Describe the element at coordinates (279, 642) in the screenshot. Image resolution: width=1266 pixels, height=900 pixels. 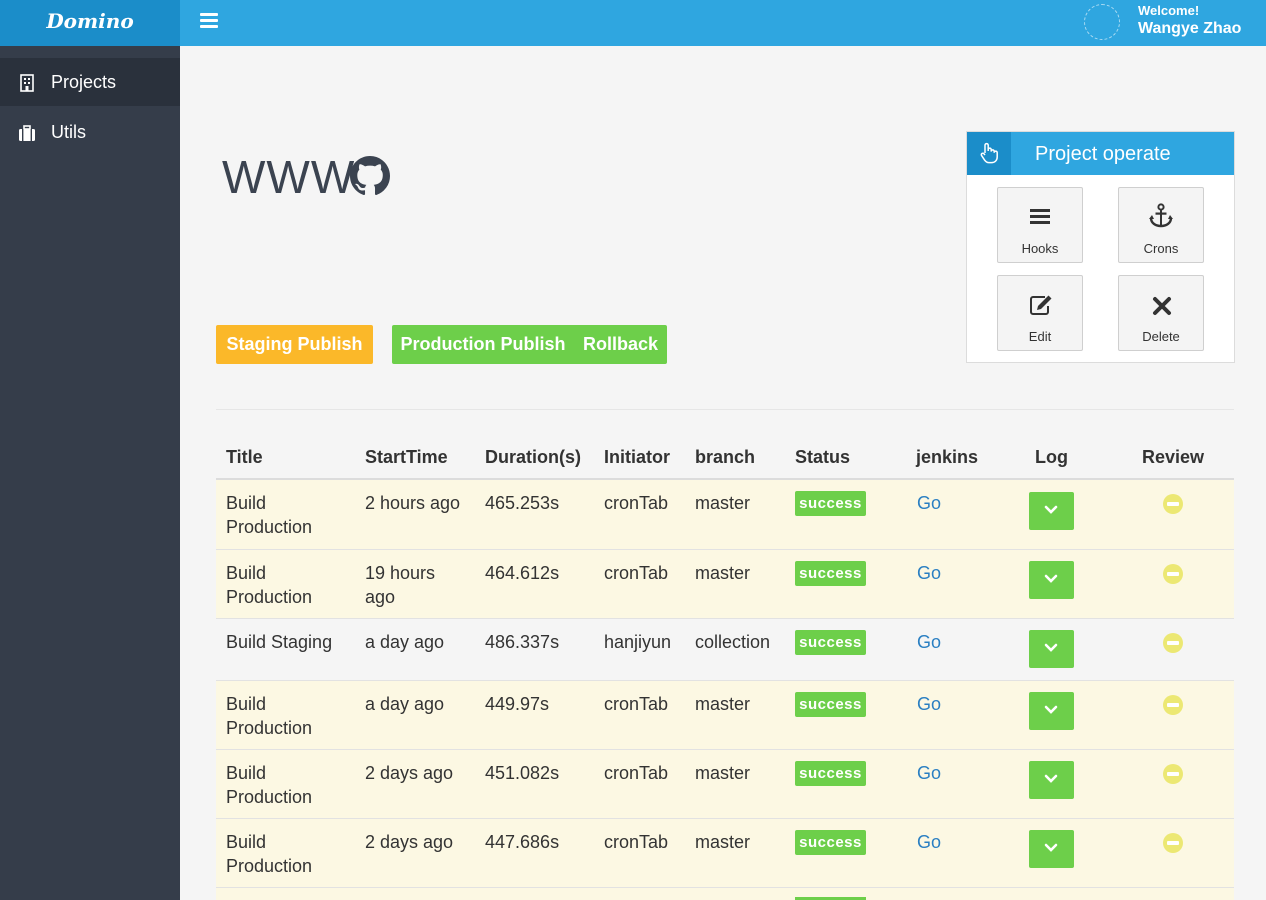
I see `row-title: Build Staging` at that location.